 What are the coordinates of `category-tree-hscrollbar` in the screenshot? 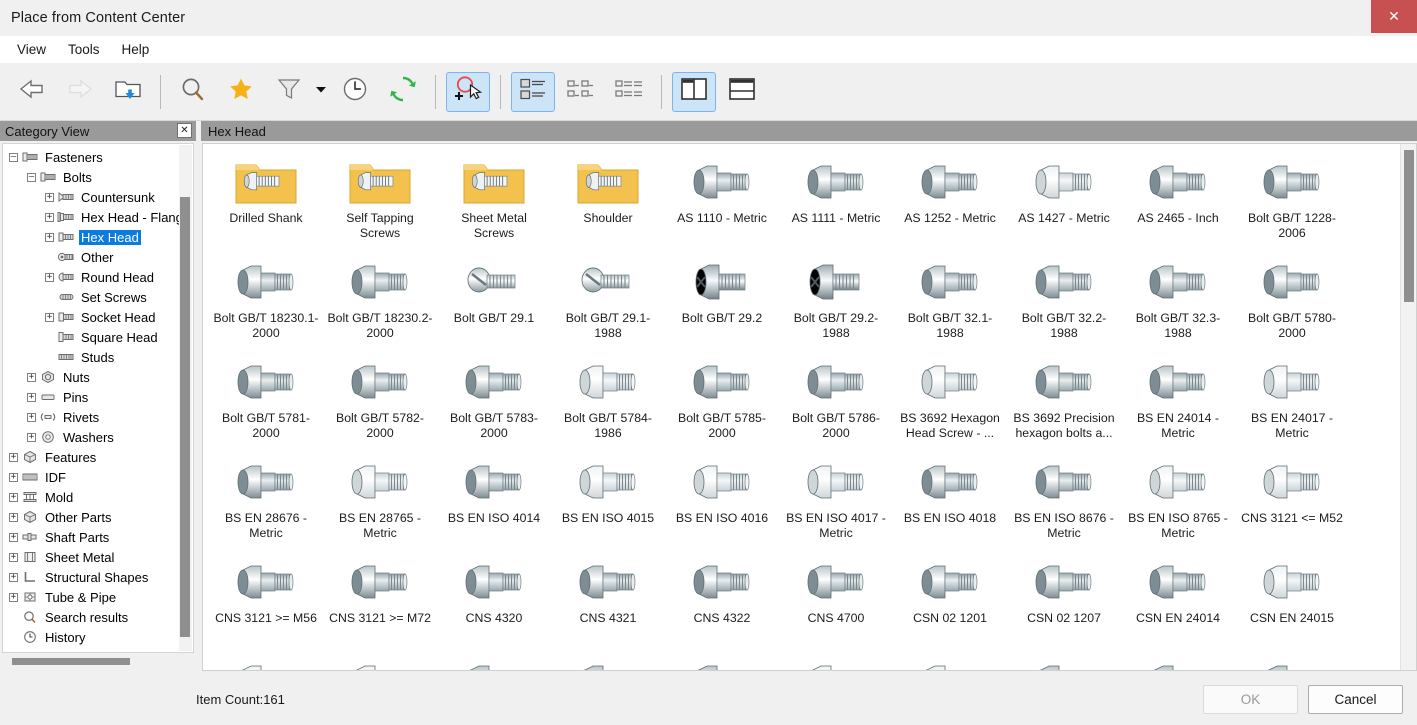 It's located at (99, 662).